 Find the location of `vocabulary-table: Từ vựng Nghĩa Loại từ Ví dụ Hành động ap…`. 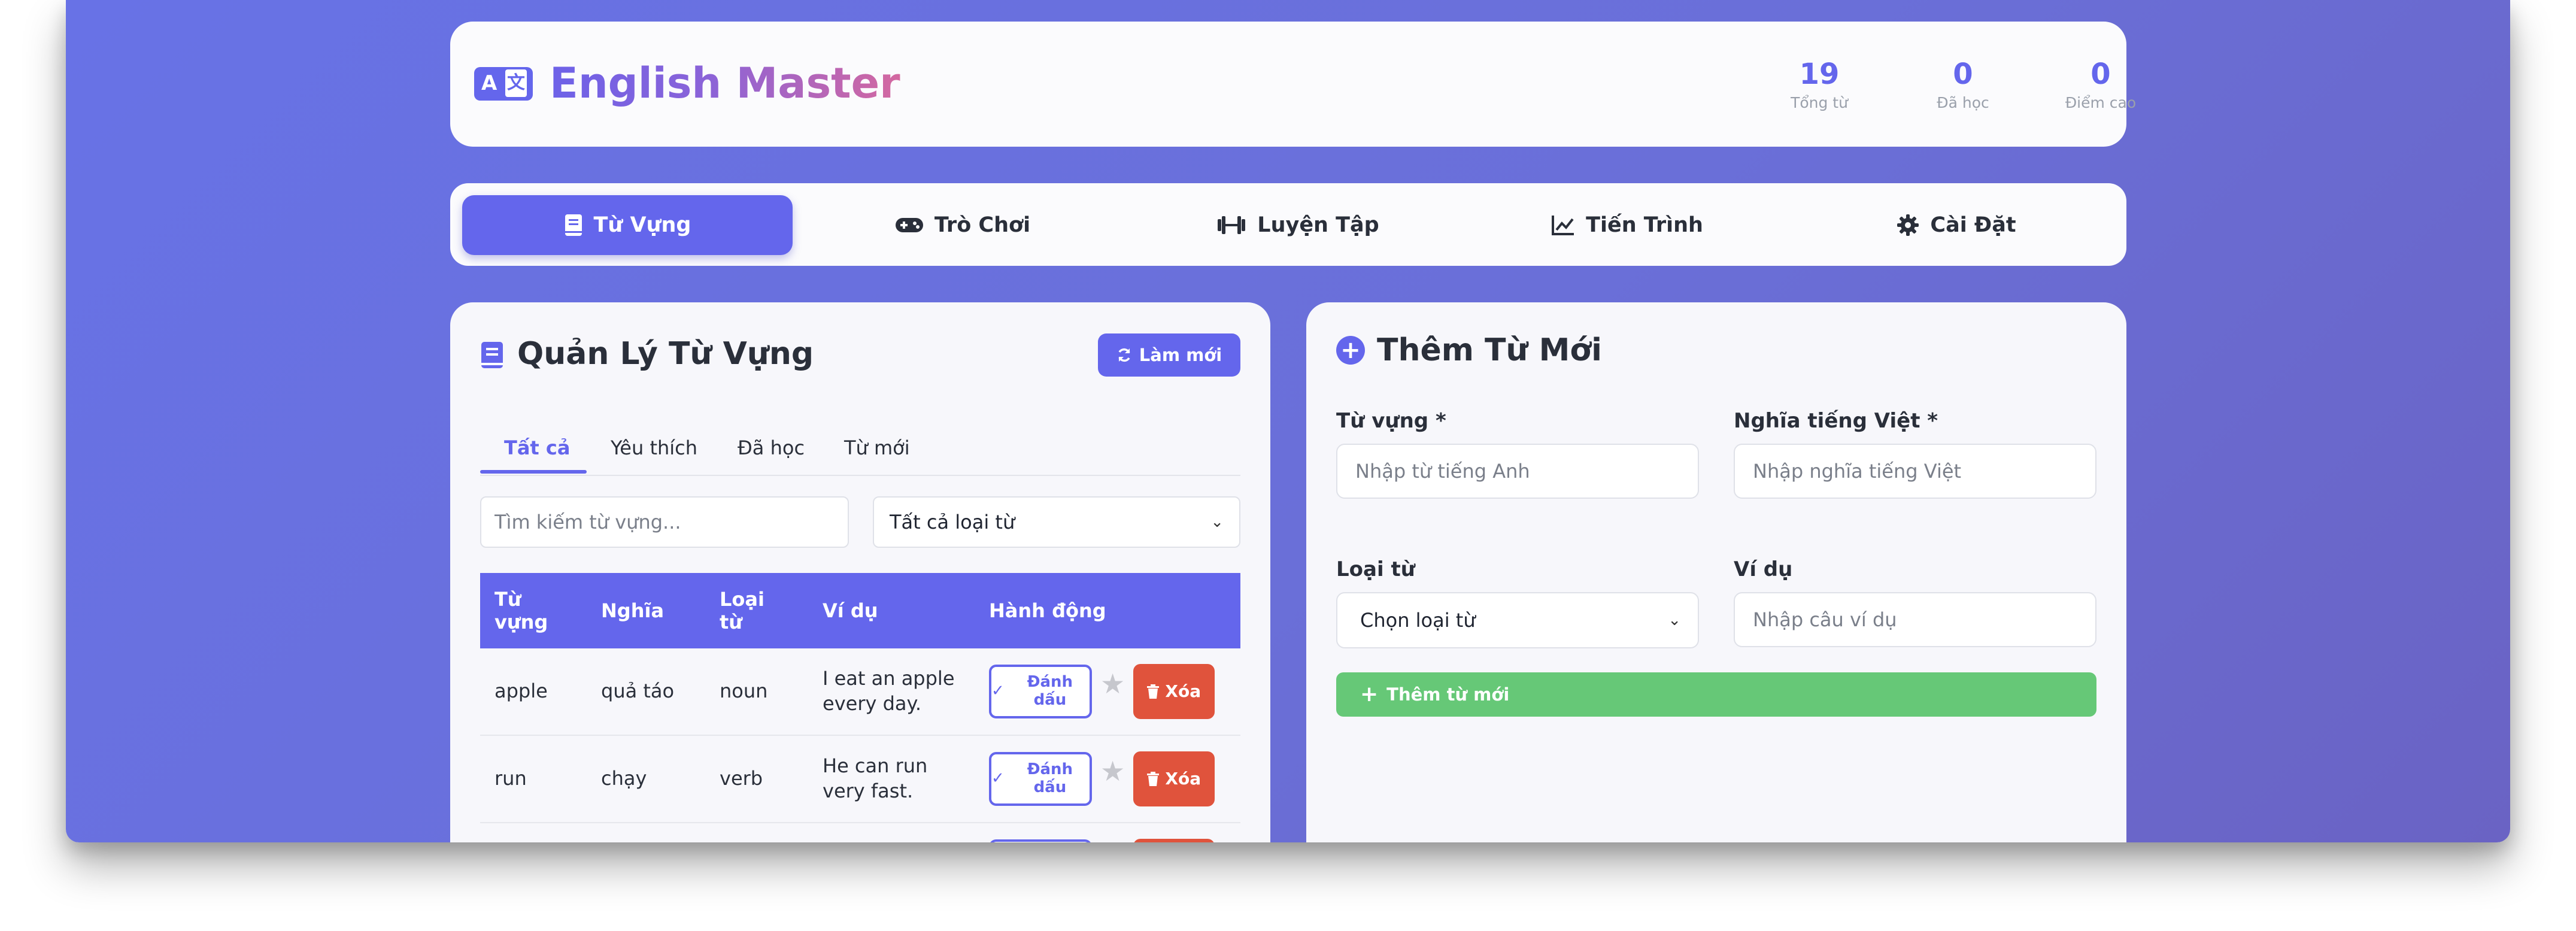

vocabulary-table: Từ vựng Nghĩa Loại từ Ví dụ Hành động ap… is located at coordinates (860, 707).